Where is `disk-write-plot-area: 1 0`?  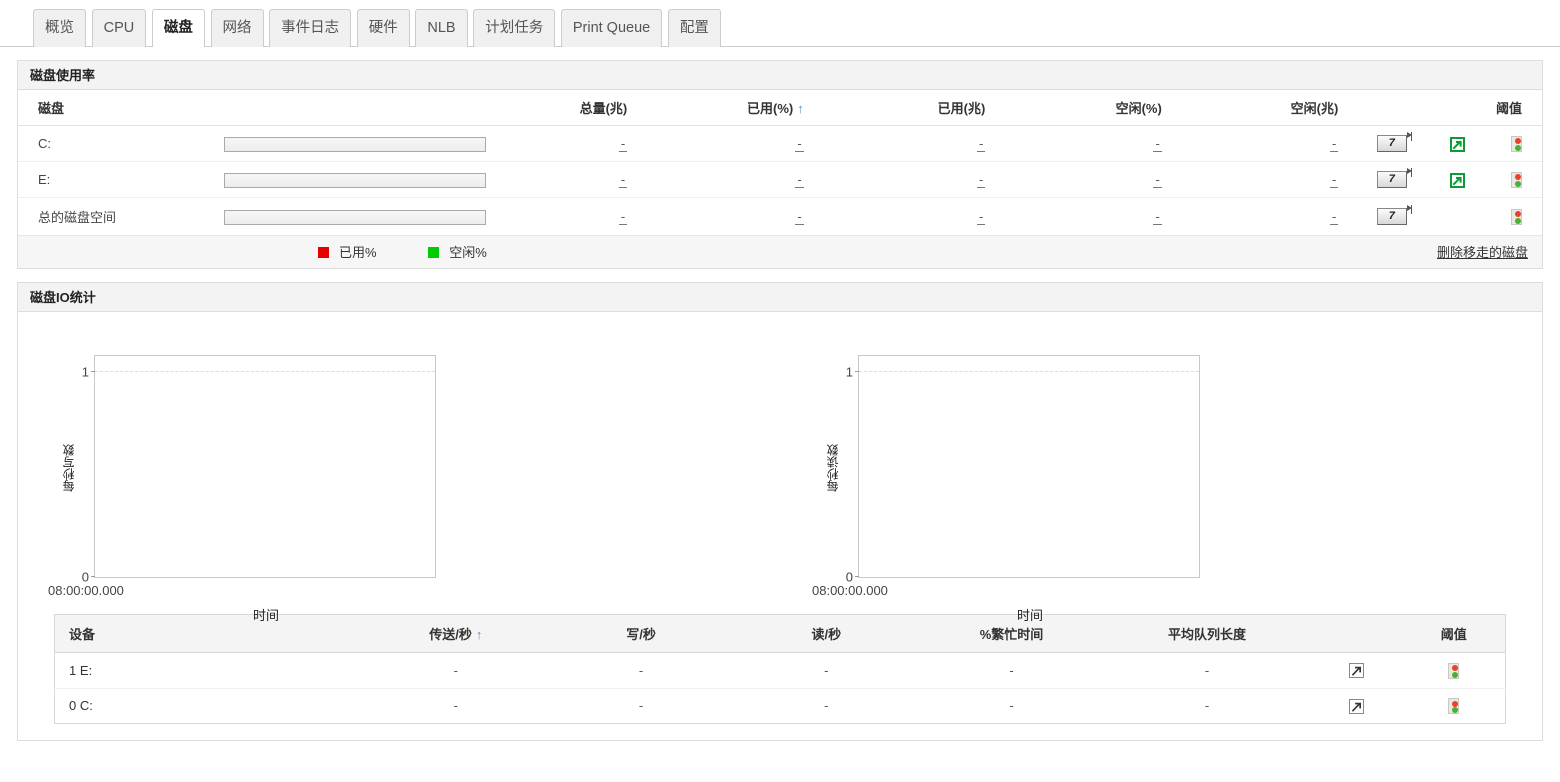
disk-write-plot-area: 1 0 is located at coordinates (259, 470).